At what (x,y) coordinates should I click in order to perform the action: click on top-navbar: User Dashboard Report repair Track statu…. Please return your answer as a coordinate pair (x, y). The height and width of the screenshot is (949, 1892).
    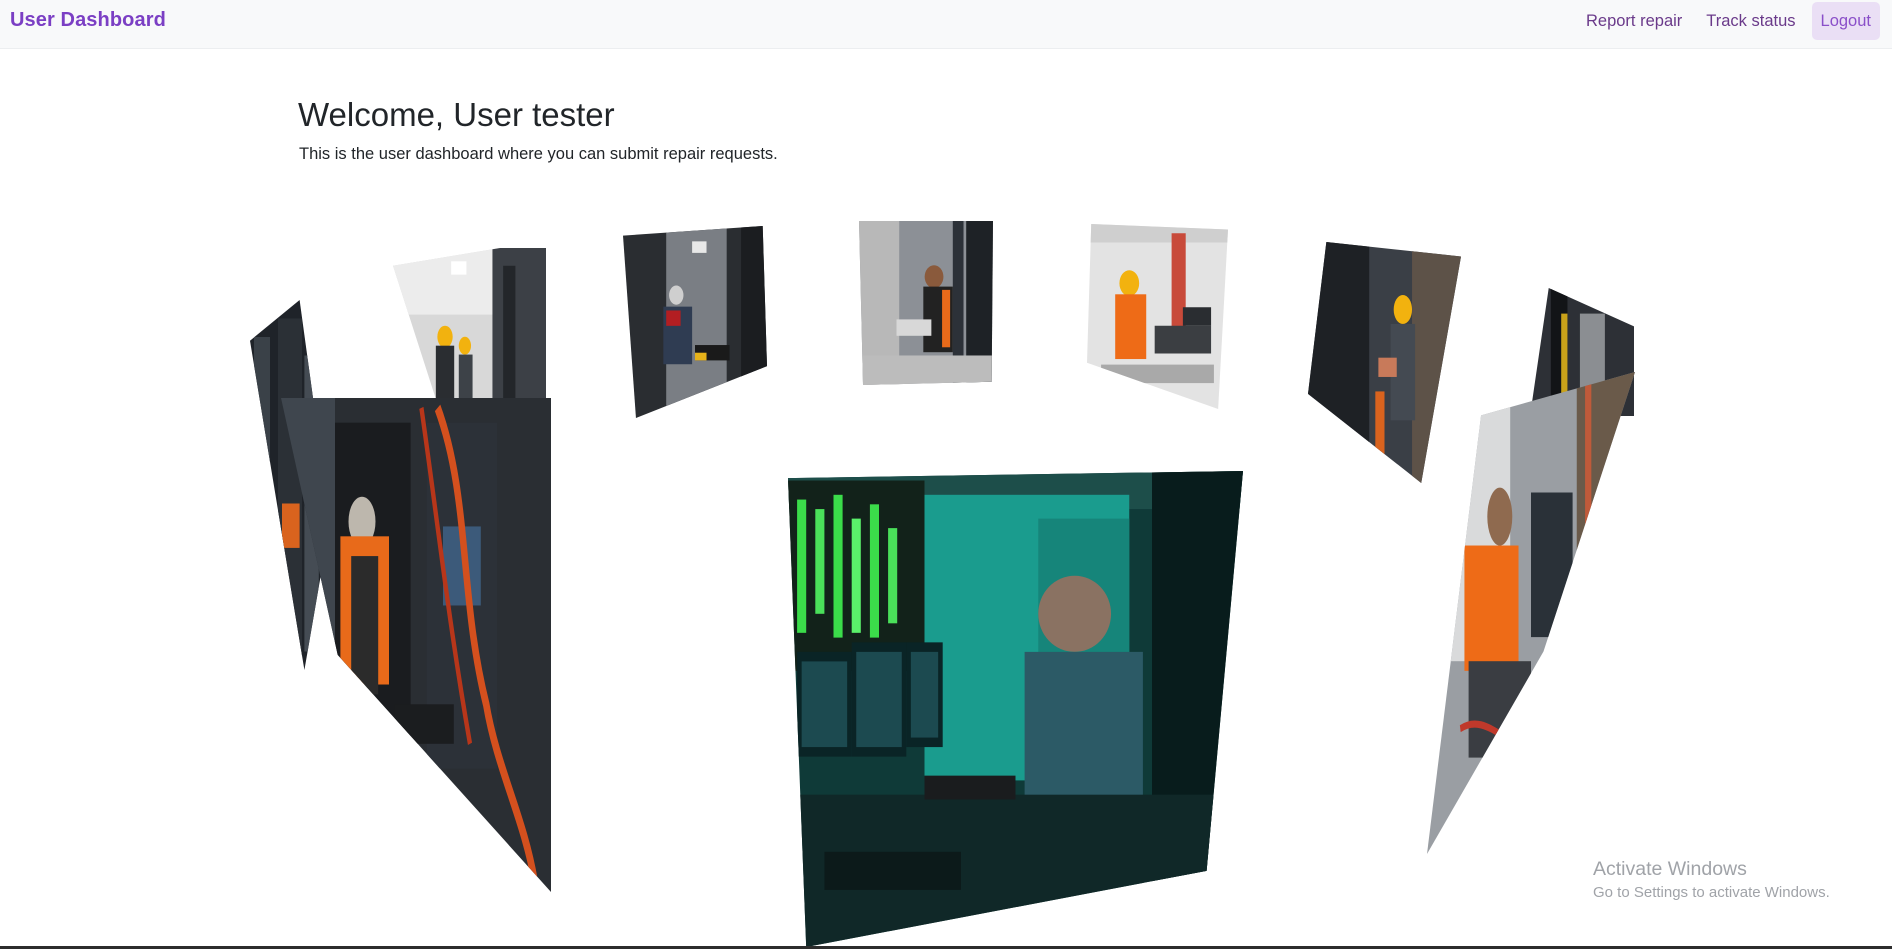
    Looking at the image, I should click on (946, 24).